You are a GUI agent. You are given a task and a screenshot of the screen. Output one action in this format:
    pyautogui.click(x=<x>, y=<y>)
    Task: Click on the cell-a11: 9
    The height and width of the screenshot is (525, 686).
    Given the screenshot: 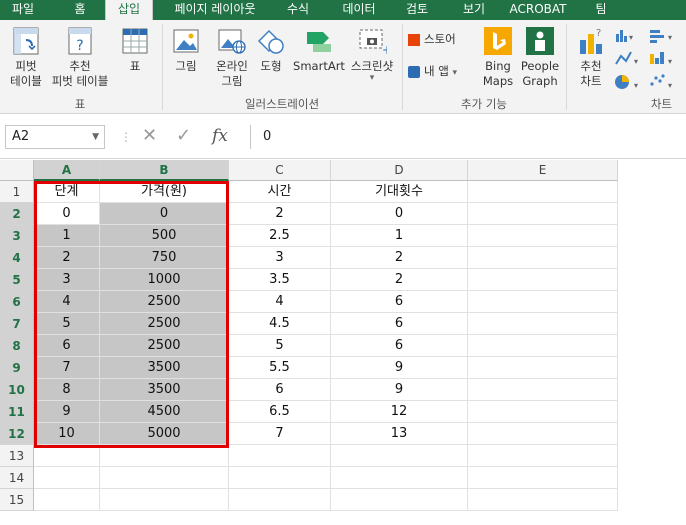 What is the action you would take?
    pyautogui.click(x=67, y=412)
    